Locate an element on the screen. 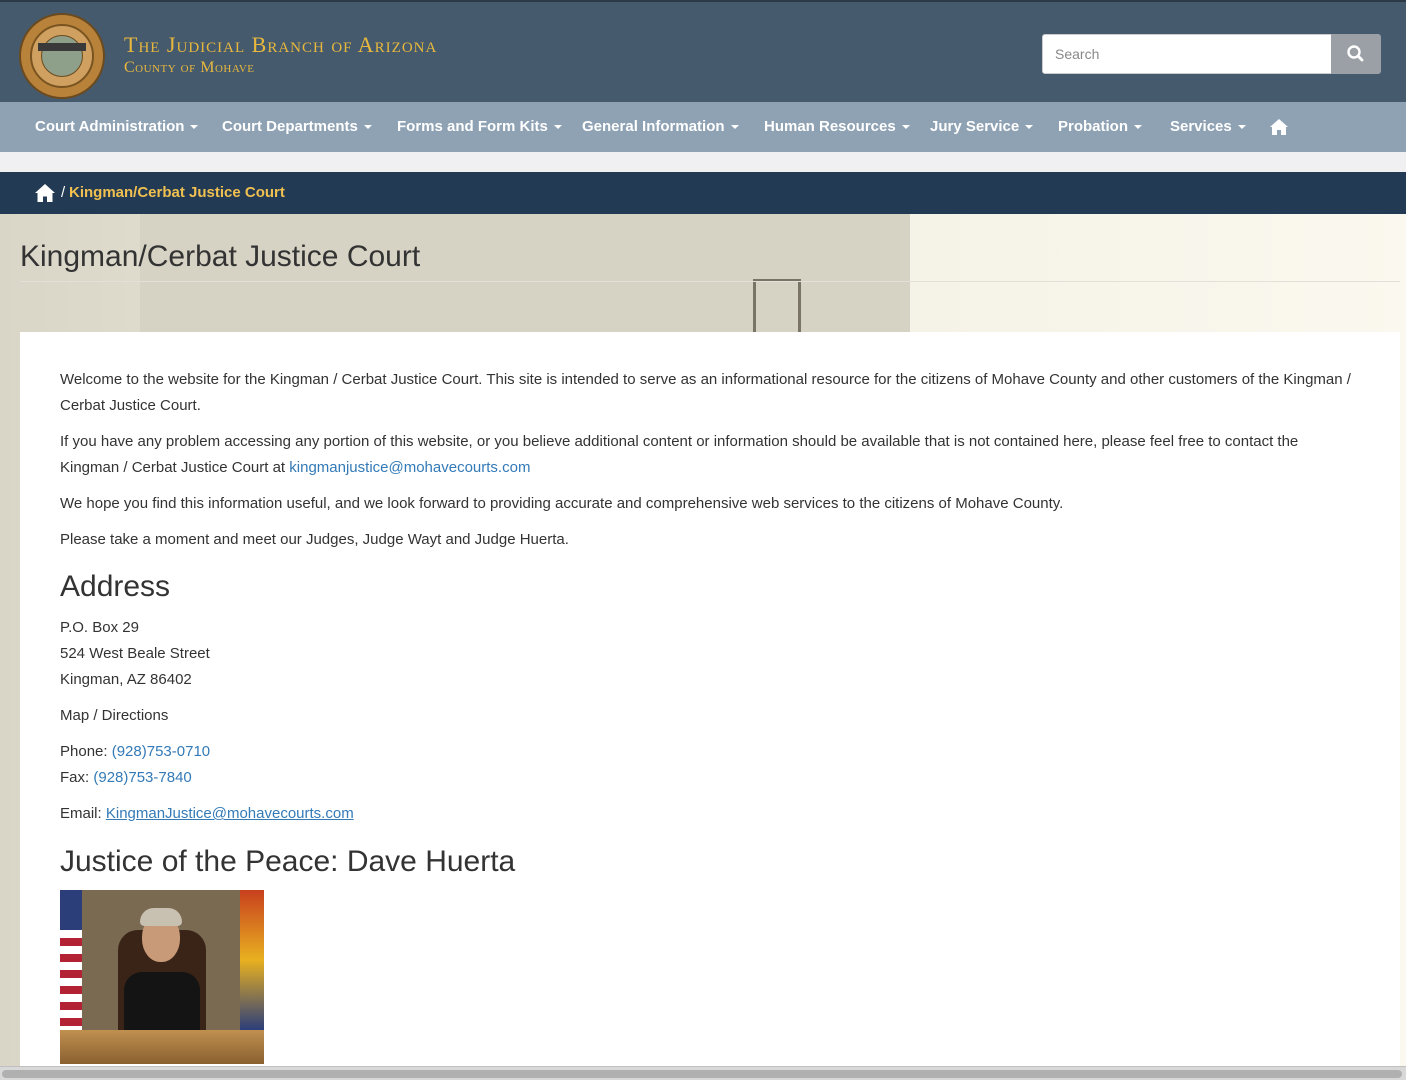  fax-link: (928)753-7840 is located at coordinates (142, 777).